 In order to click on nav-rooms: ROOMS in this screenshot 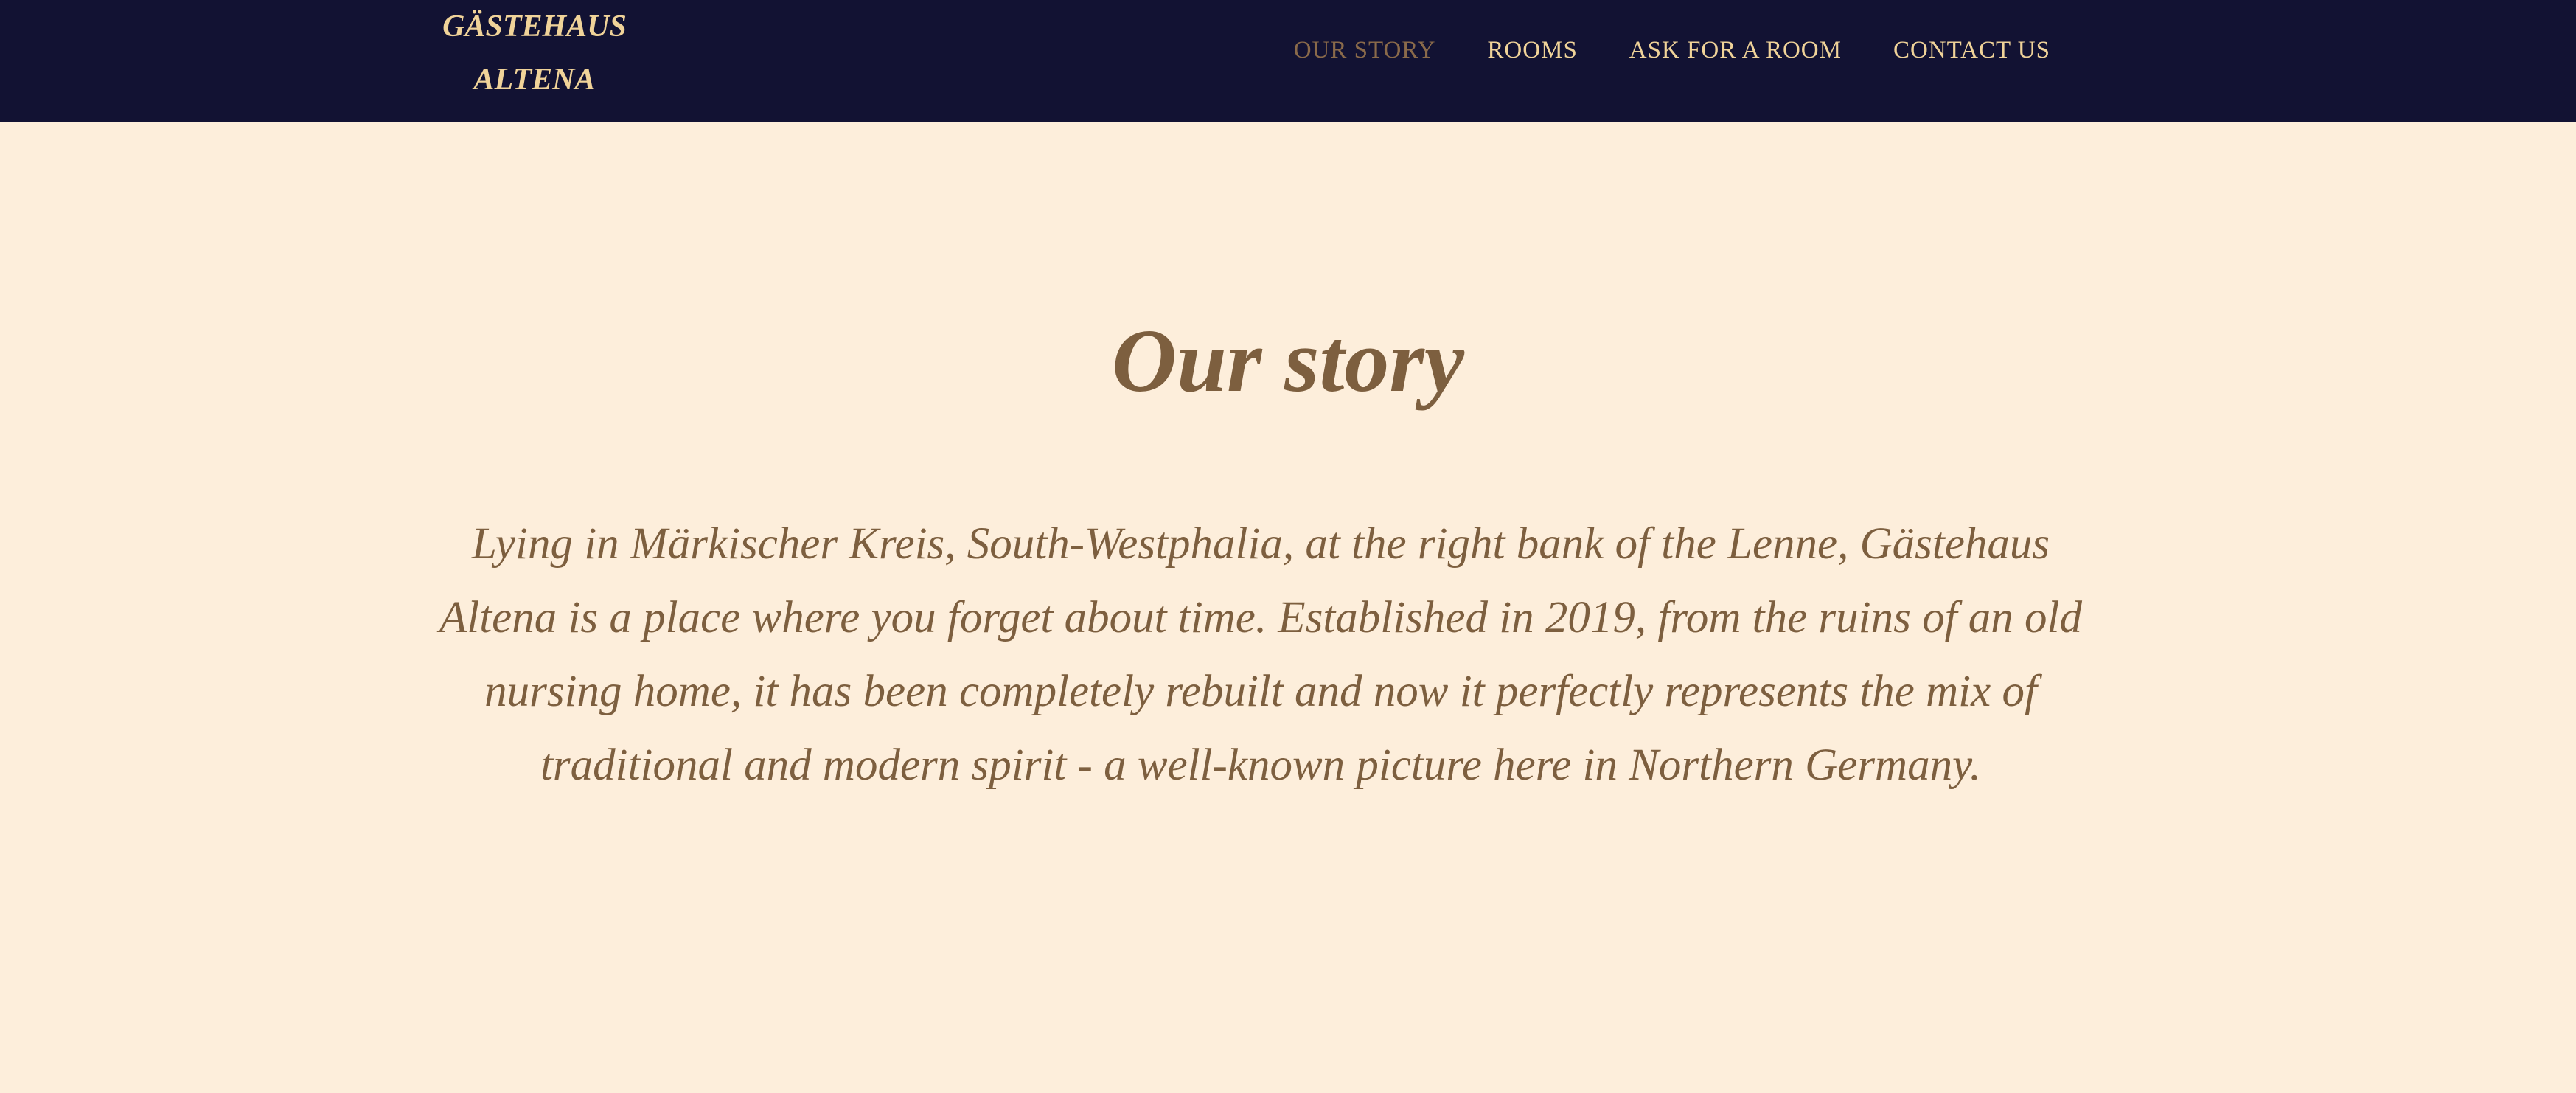, I will do `click(1532, 50)`.